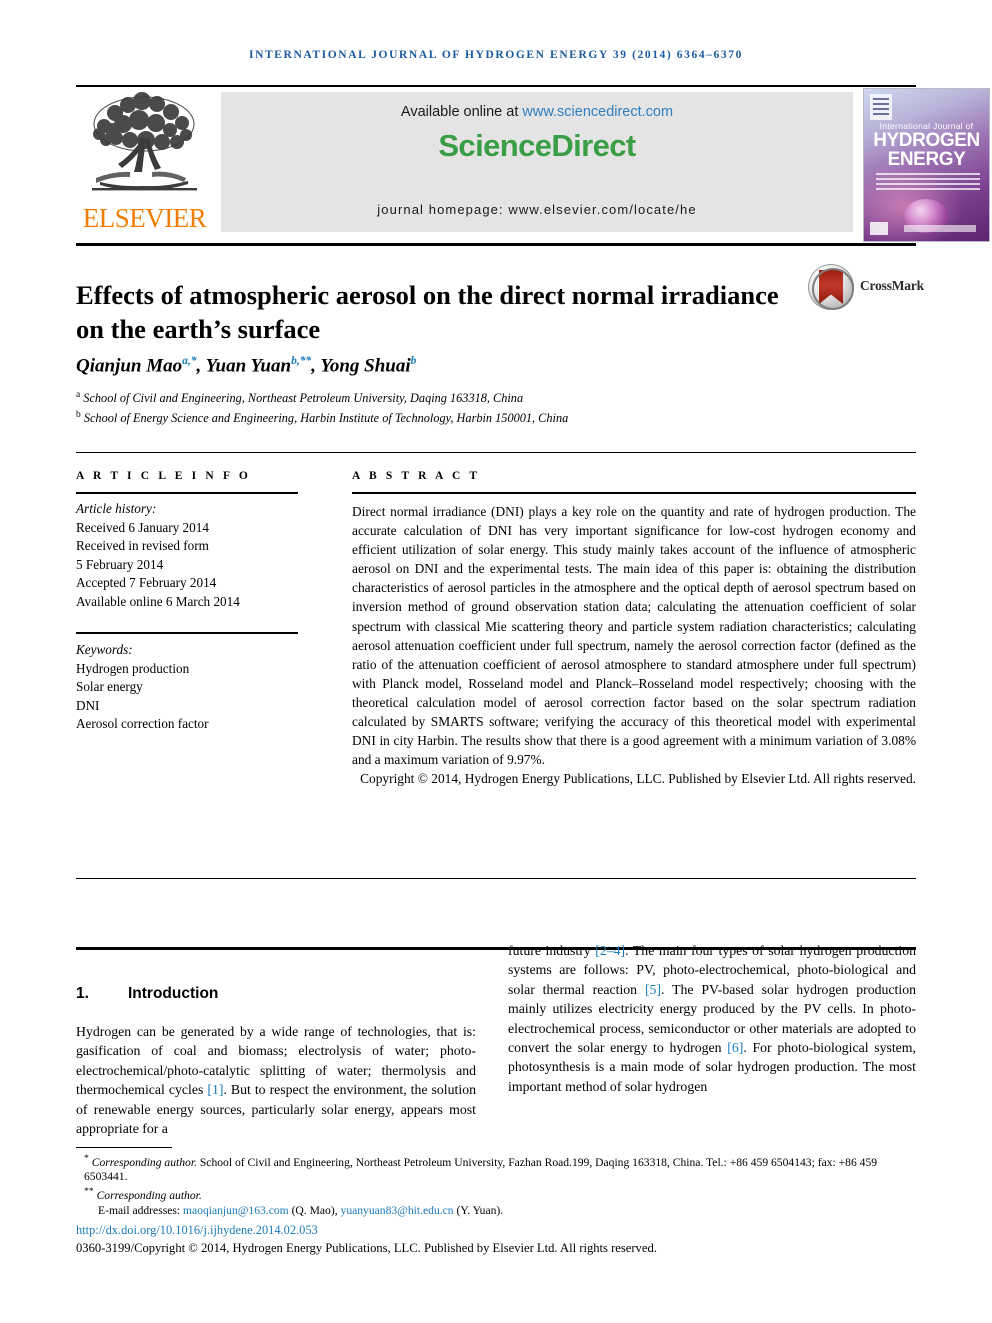 This screenshot has height=1323, width=992. What do you see at coordinates (142, 546) in the screenshot?
I see `history-item: Received in revised form` at bounding box center [142, 546].